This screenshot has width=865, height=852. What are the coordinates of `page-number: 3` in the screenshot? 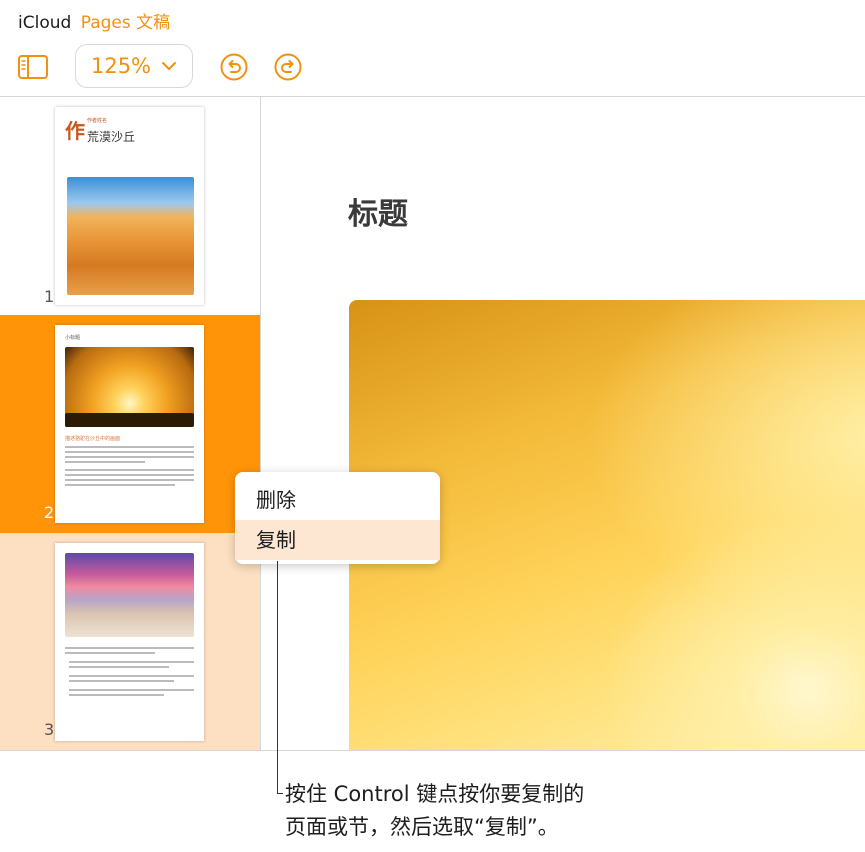 It's located at (49, 729).